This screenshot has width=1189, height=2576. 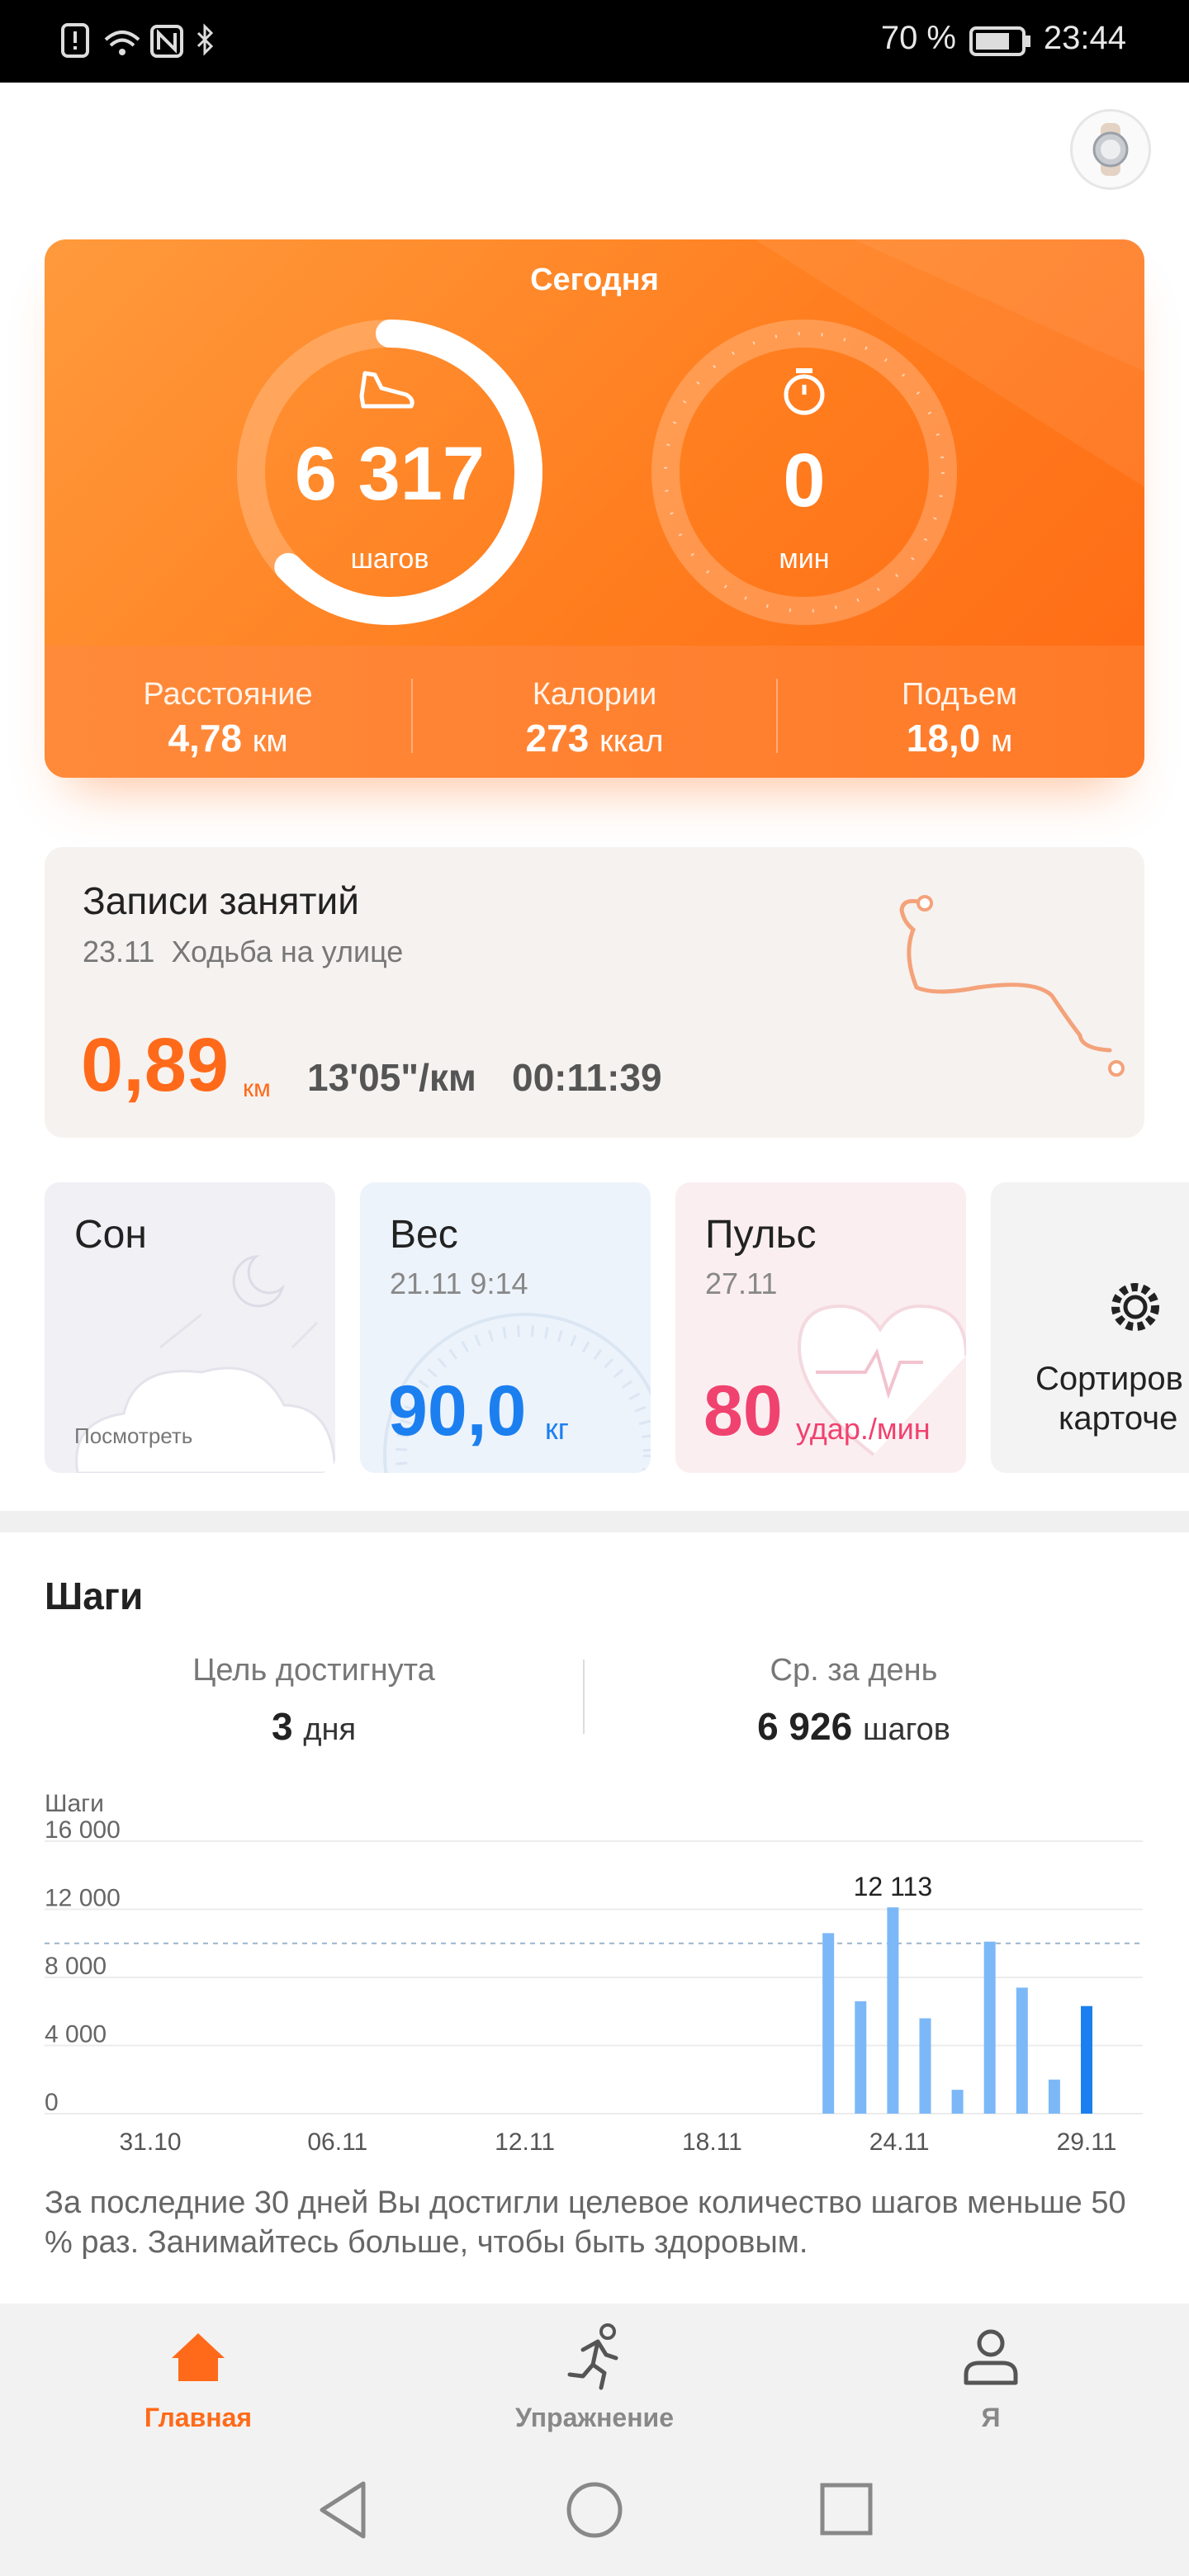 I want to click on steps-section-title: Шаги, so click(x=94, y=1595).